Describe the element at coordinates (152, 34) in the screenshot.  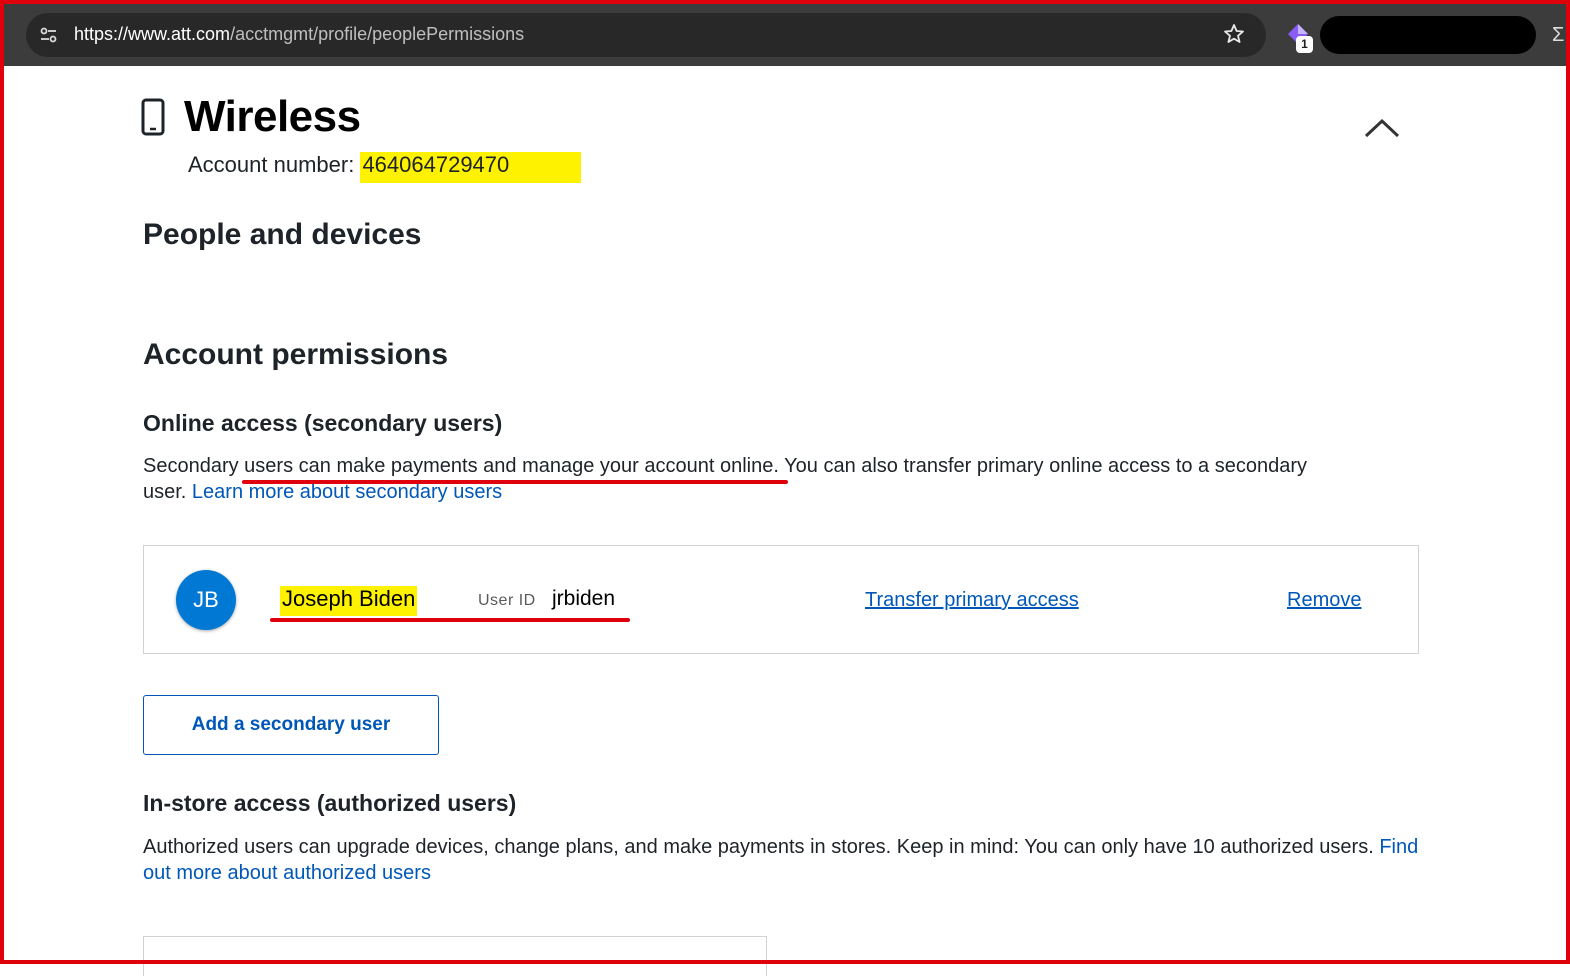
I see `url-host: https://www.att.com` at that location.